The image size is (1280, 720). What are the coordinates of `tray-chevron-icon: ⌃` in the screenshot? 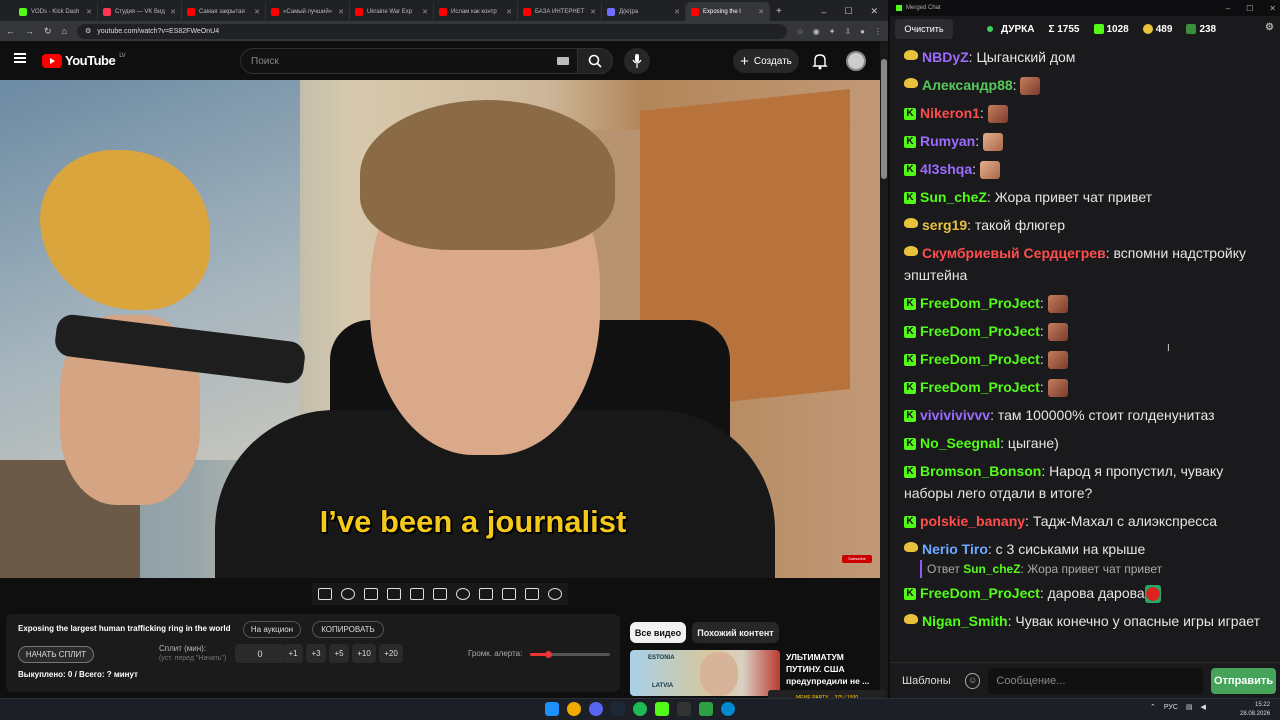 It's located at (1153, 707).